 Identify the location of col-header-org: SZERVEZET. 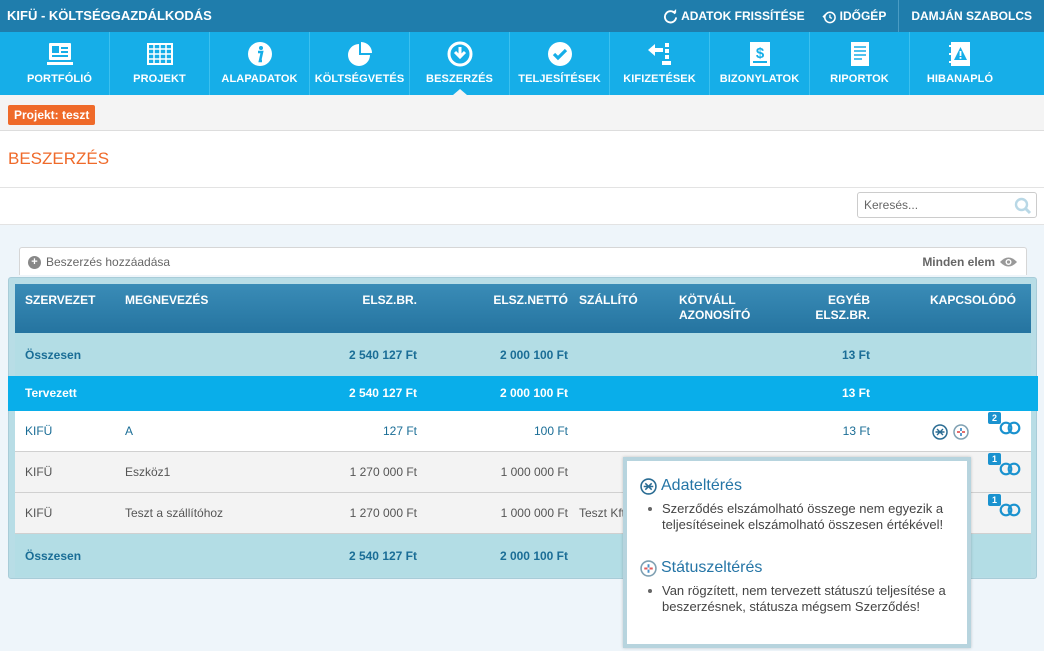
(60, 300).